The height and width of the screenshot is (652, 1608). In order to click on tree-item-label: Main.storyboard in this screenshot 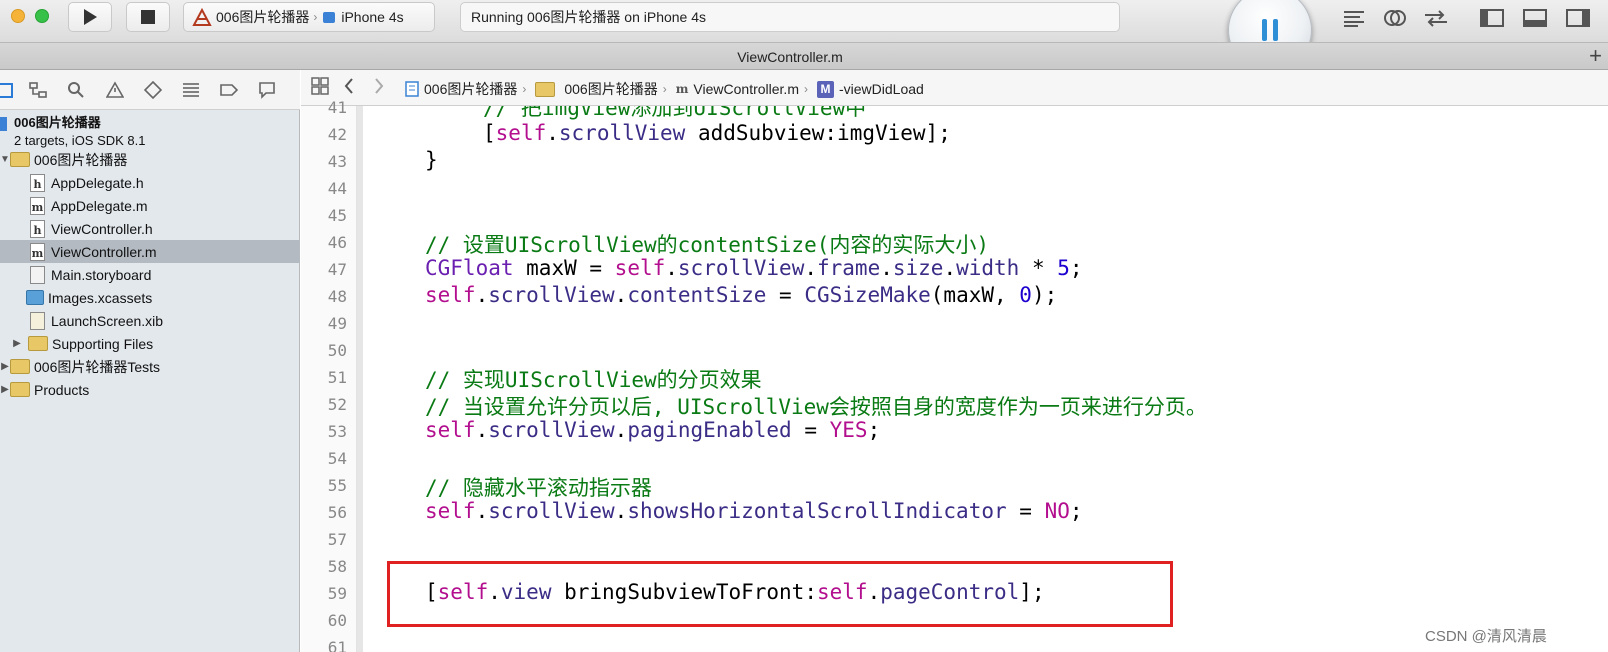, I will do `click(101, 274)`.